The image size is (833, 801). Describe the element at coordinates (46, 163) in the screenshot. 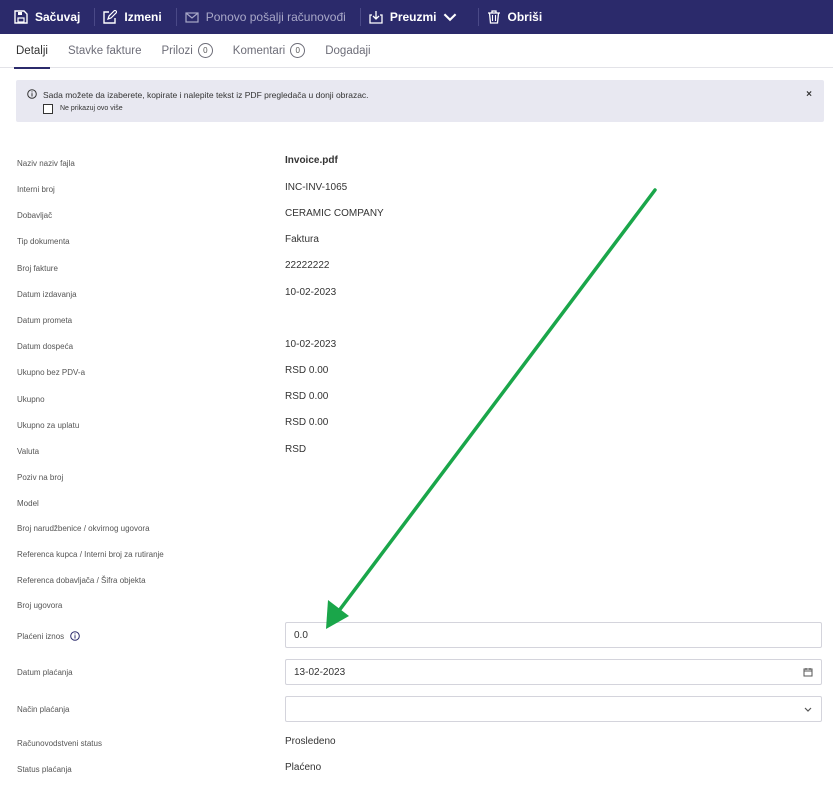

I see `field-label: Naziv naziv fajla` at that location.